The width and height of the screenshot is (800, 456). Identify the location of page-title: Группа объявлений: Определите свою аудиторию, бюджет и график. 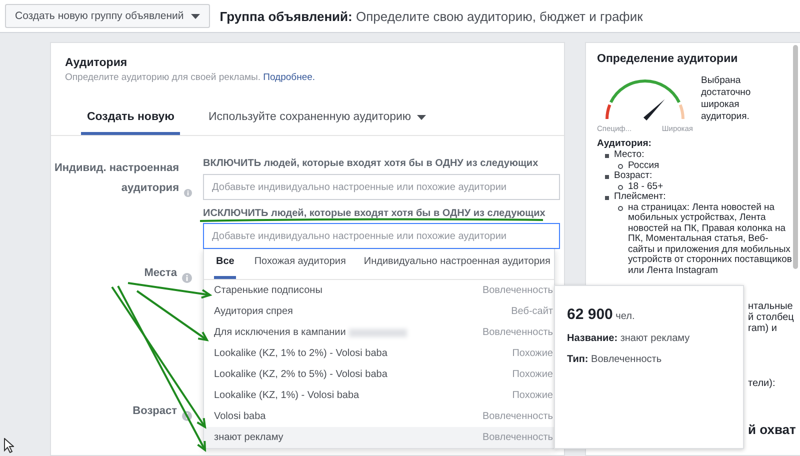
(431, 16).